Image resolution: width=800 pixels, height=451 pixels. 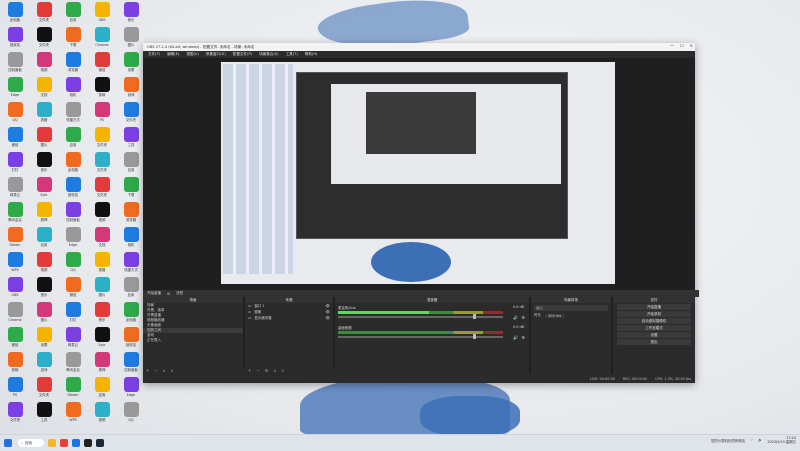 What do you see at coordinates (44, 214) in the screenshot?
I see `desktop-icon: 原神` at bounding box center [44, 214].